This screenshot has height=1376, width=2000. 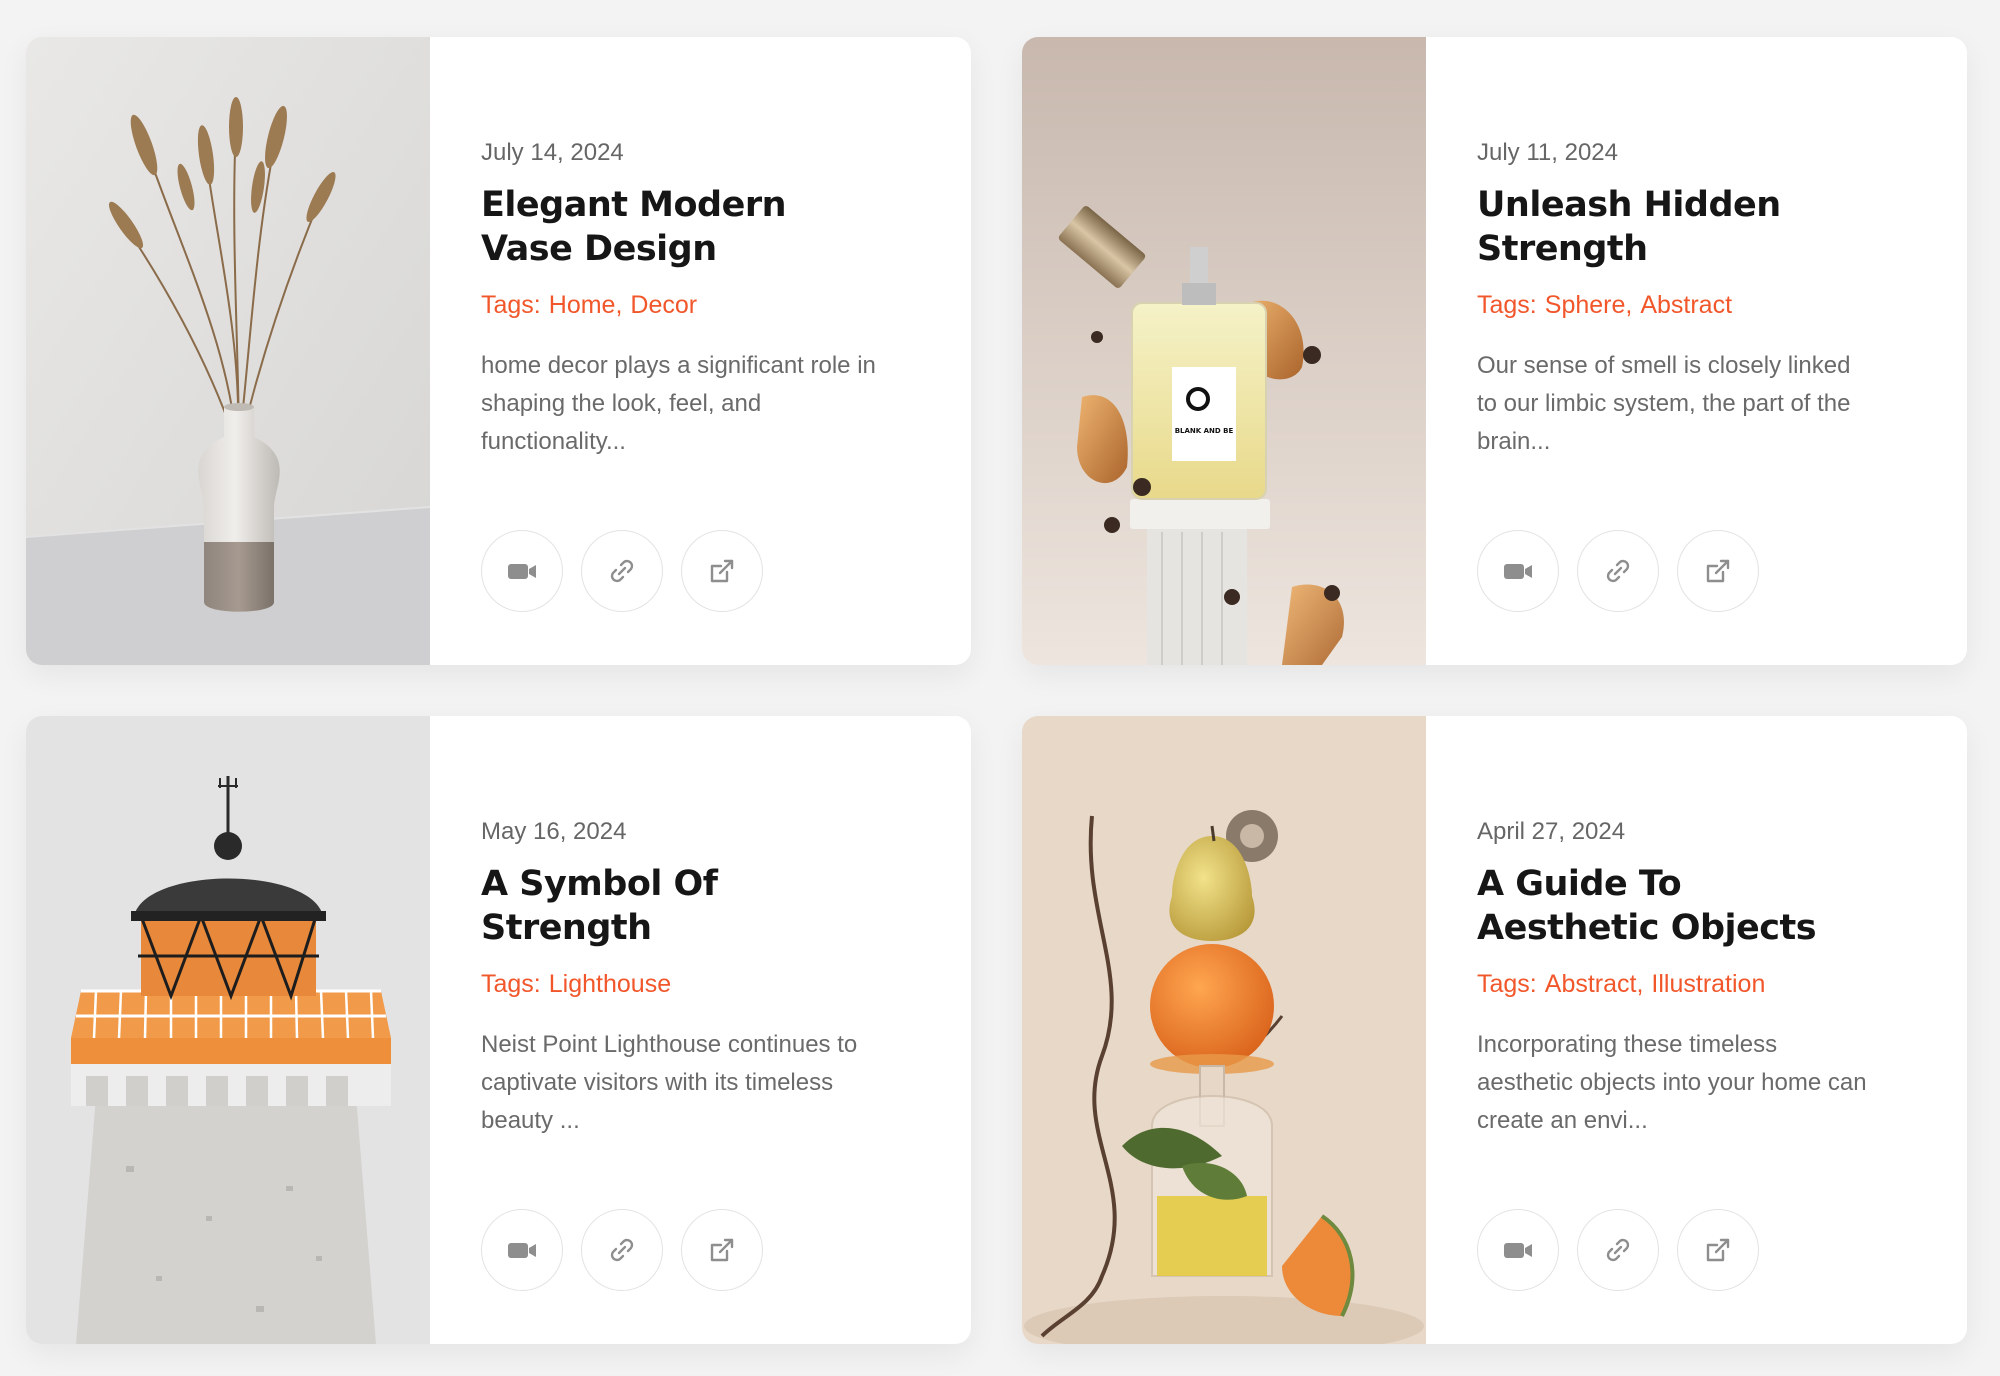 I want to click on vase-image, so click(x=228, y=351).